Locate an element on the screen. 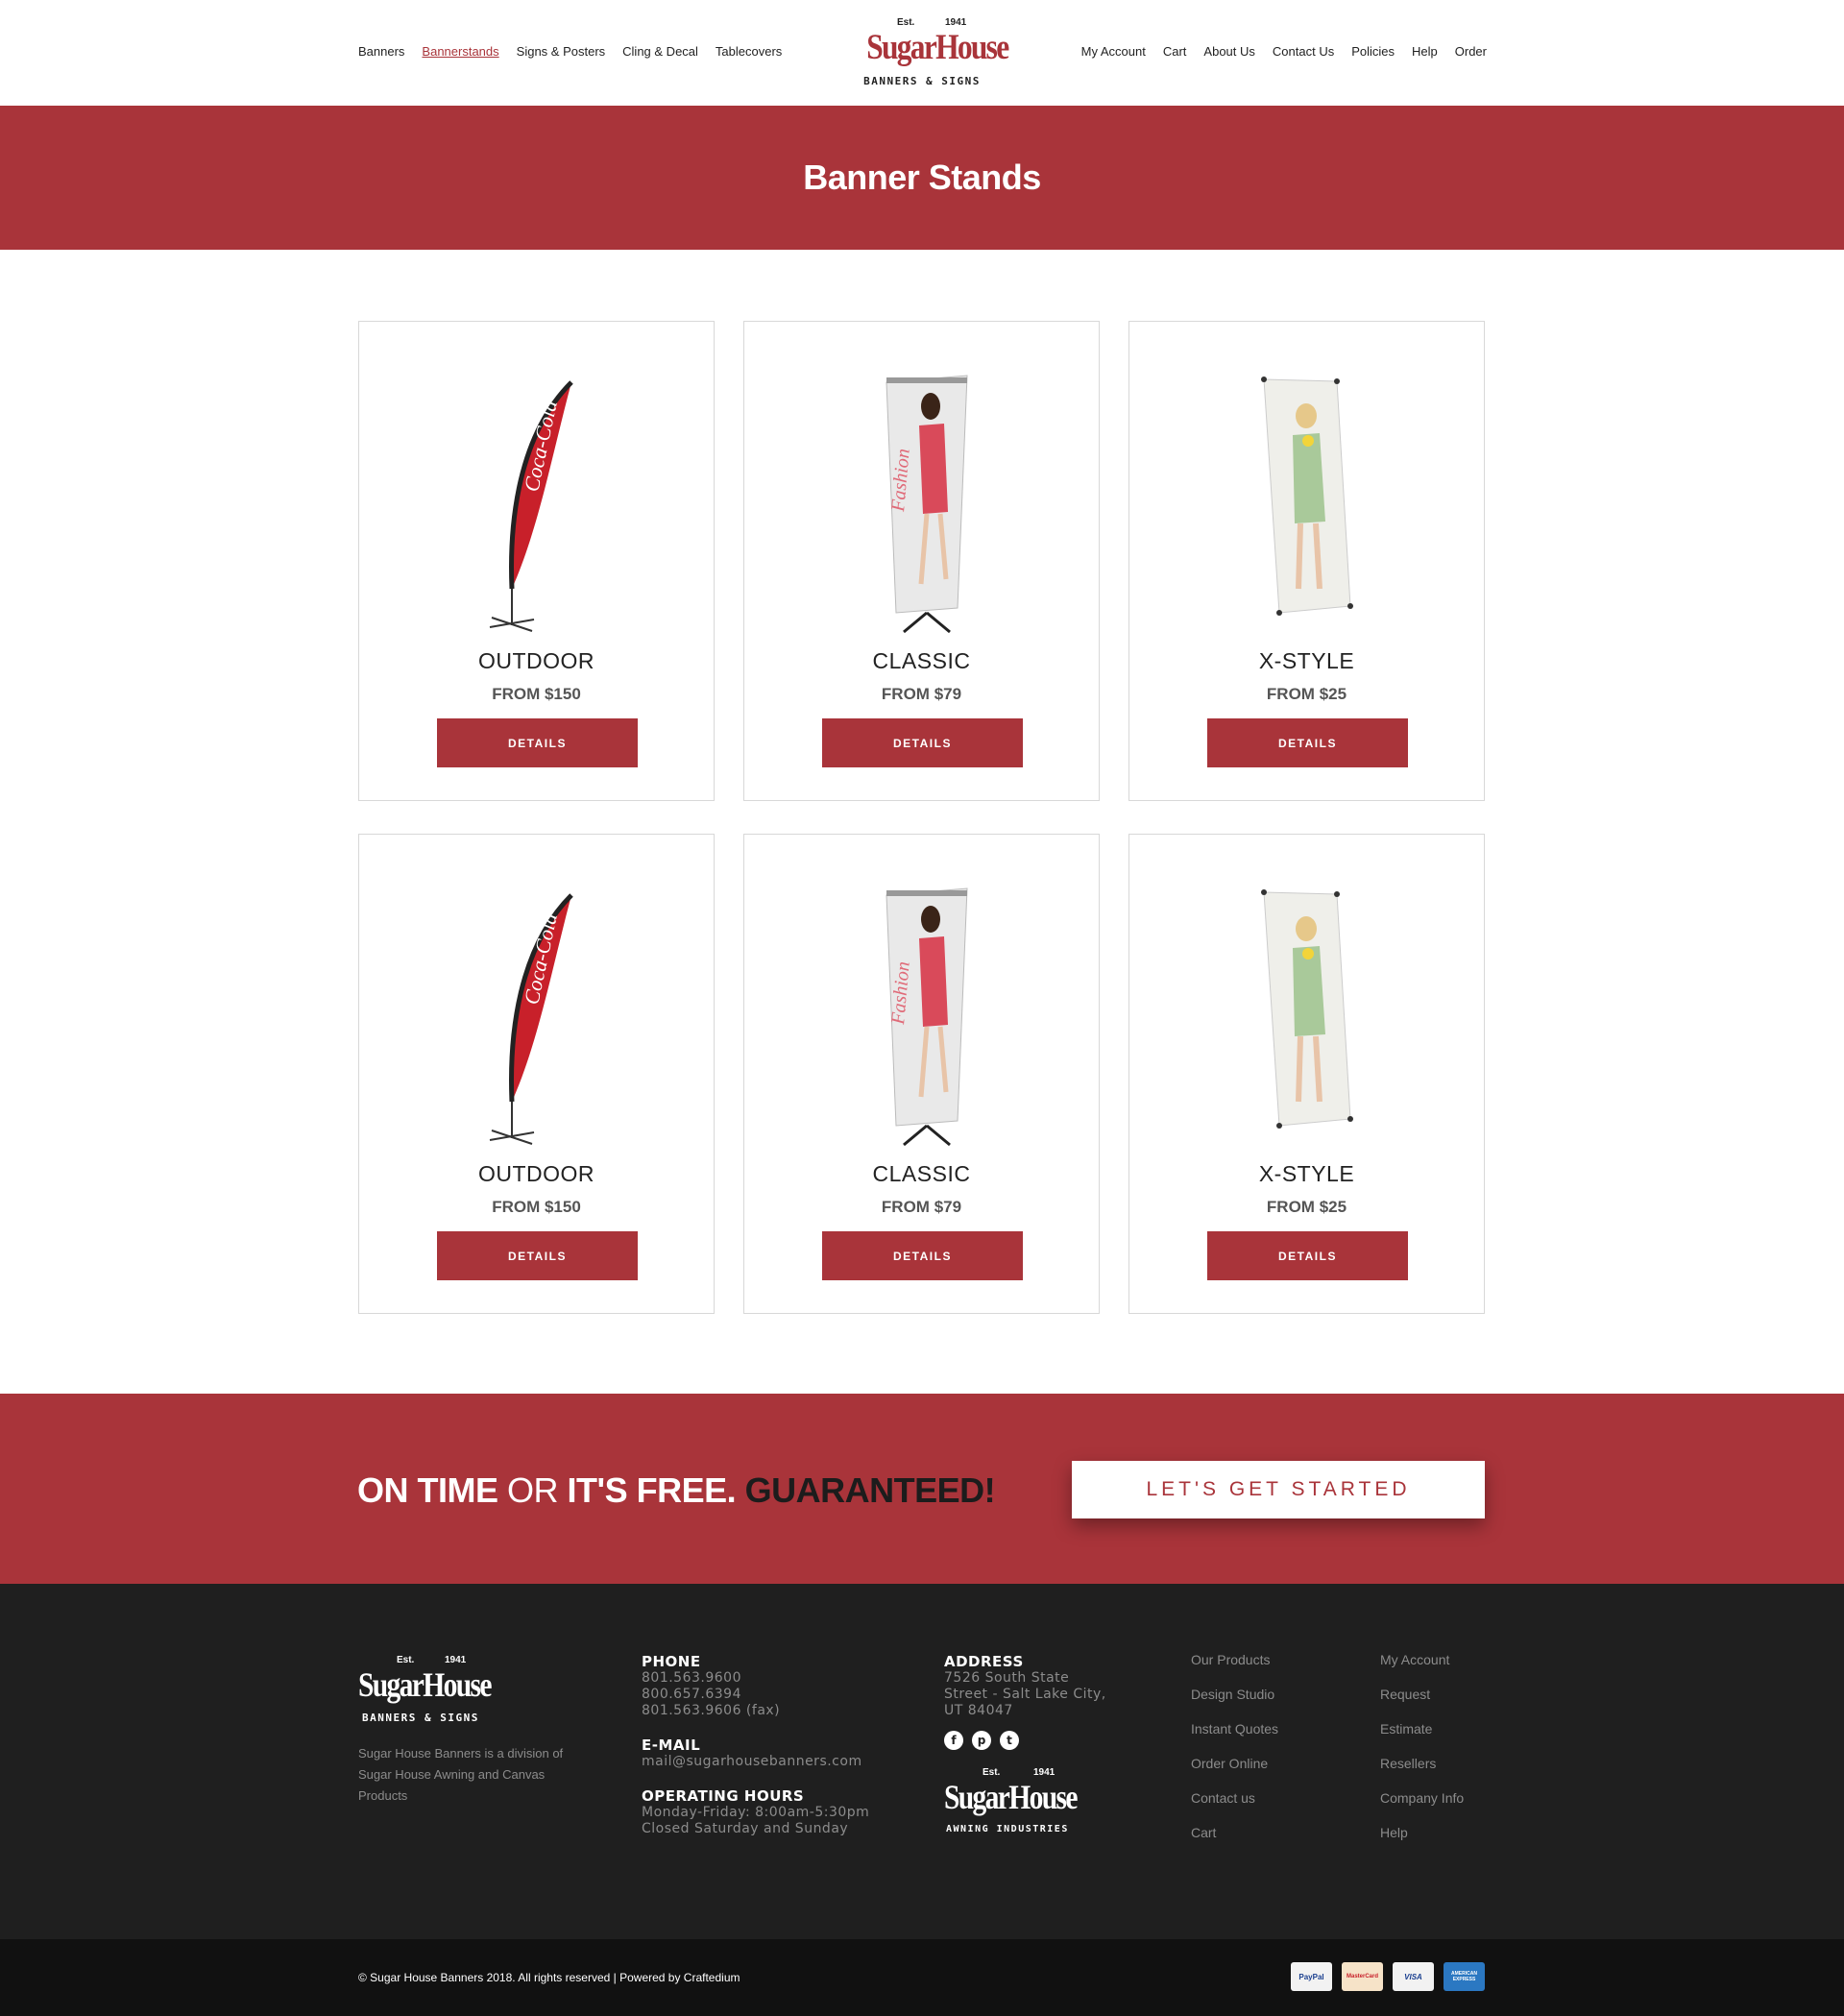 The width and height of the screenshot is (1844, 2016). footer-link-request: Request is located at coordinates (1422, 1695).